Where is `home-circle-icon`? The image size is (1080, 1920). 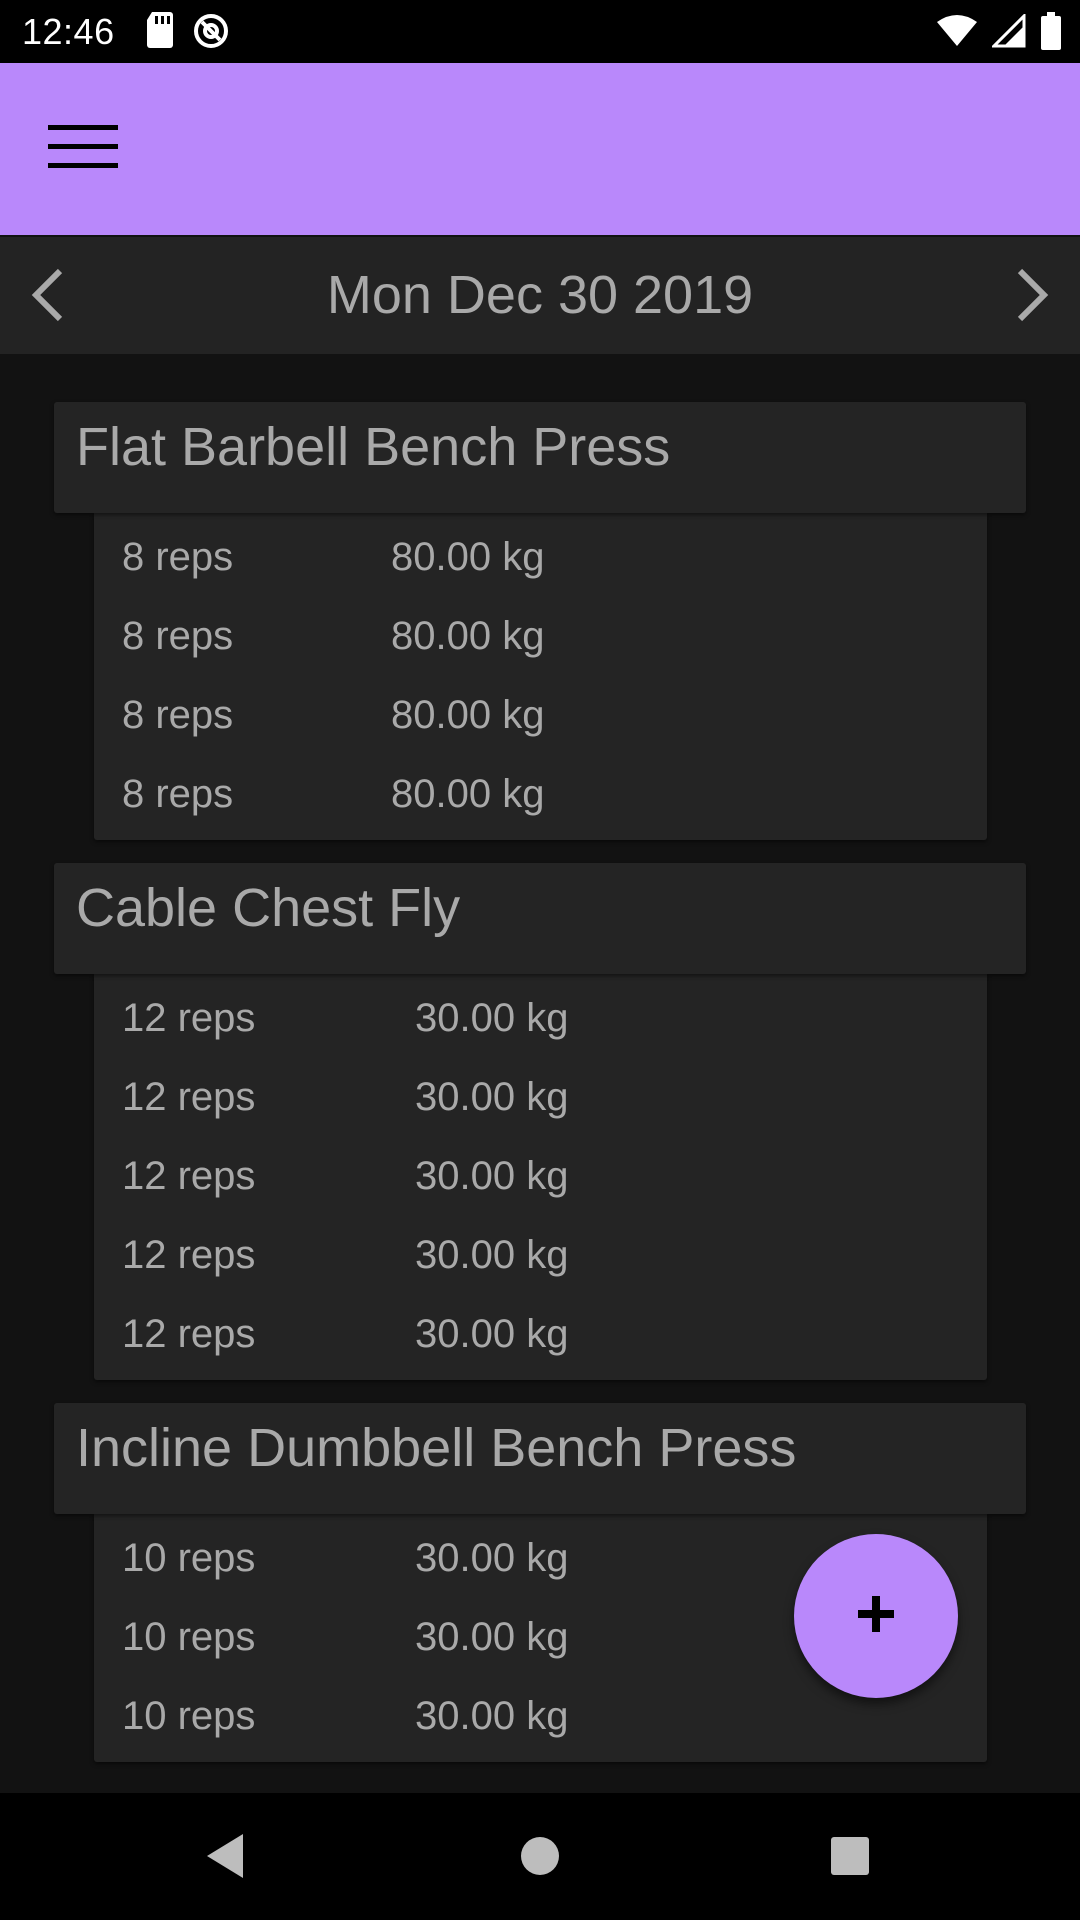 home-circle-icon is located at coordinates (540, 1858).